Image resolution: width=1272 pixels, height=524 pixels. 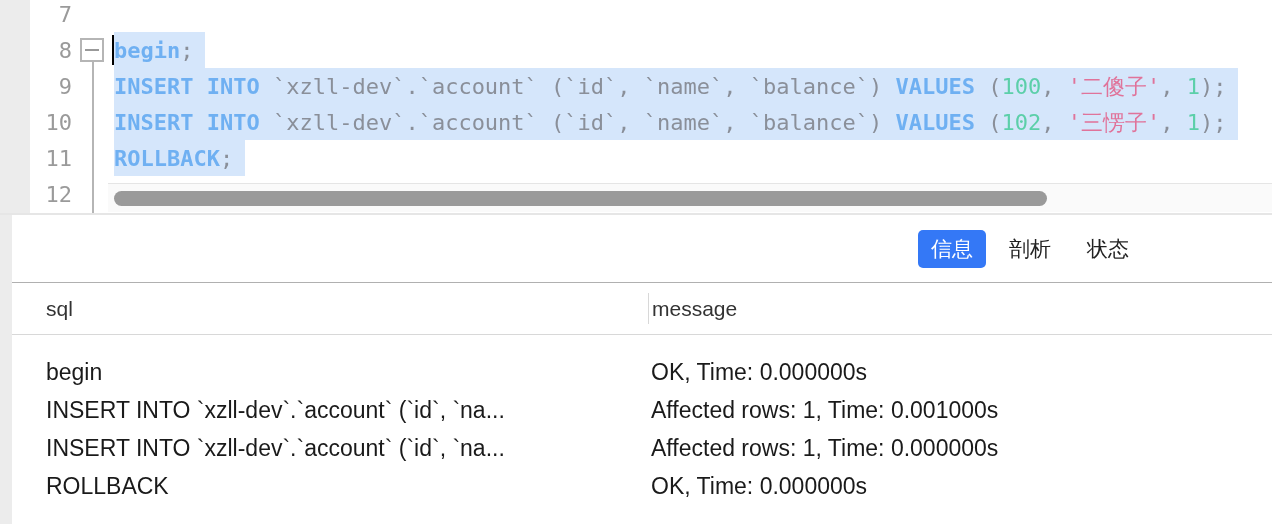 What do you see at coordinates (64, 86) in the screenshot?
I see `line-number: 9` at bounding box center [64, 86].